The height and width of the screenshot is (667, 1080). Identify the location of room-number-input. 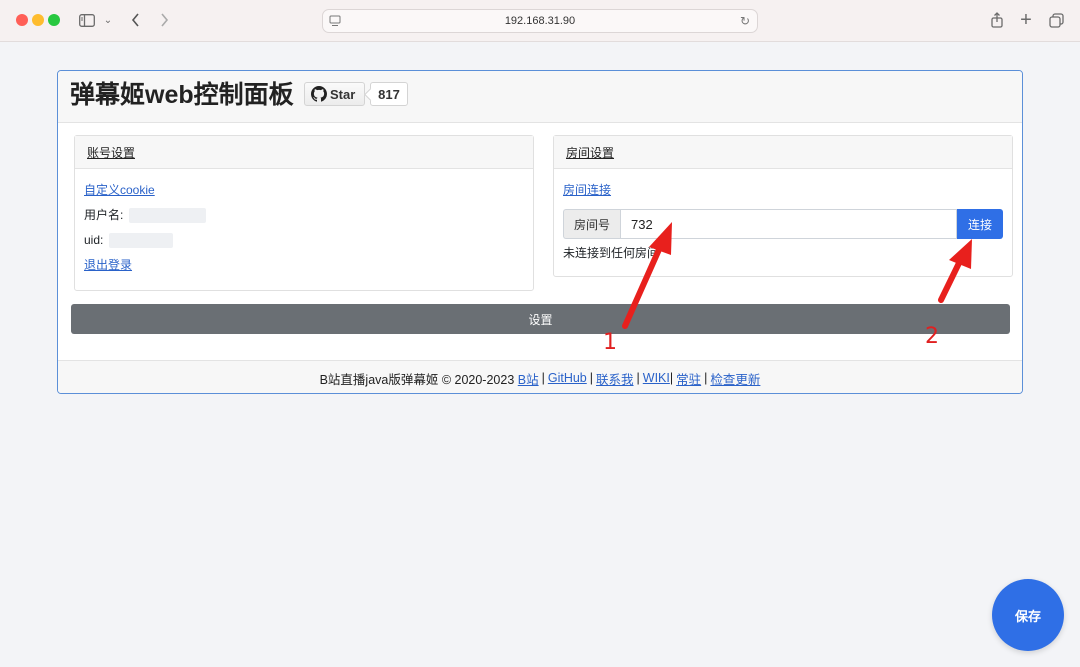
(788, 224).